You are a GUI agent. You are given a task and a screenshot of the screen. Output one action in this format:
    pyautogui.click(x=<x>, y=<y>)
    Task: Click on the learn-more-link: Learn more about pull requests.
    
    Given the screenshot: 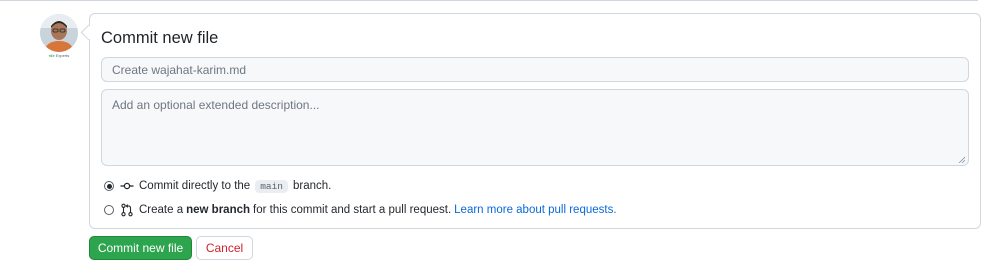 What is the action you would take?
    pyautogui.click(x=535, y=210)
    